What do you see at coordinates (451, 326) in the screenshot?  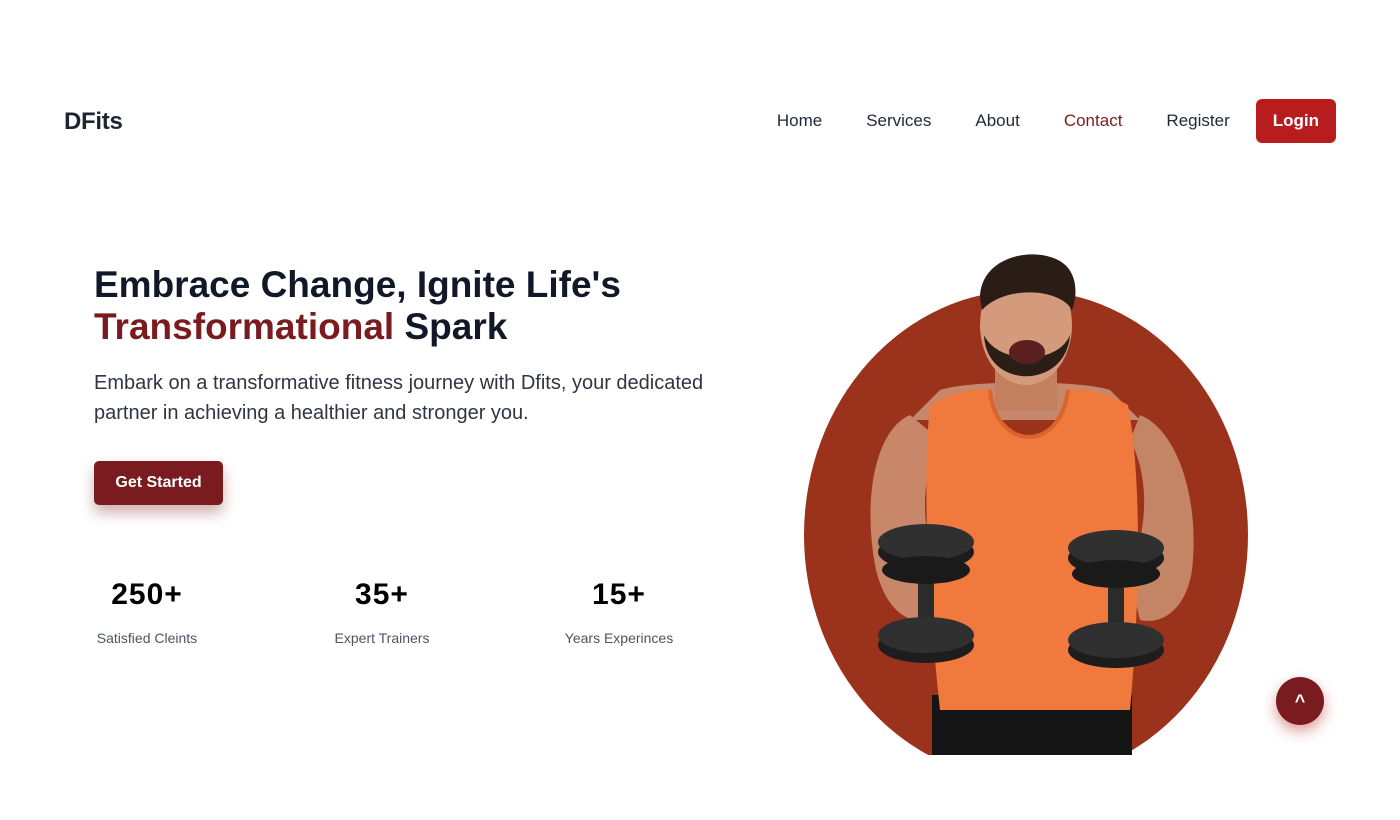 I see `hero-title-rest: Spark` at bounding box center [451, 326].